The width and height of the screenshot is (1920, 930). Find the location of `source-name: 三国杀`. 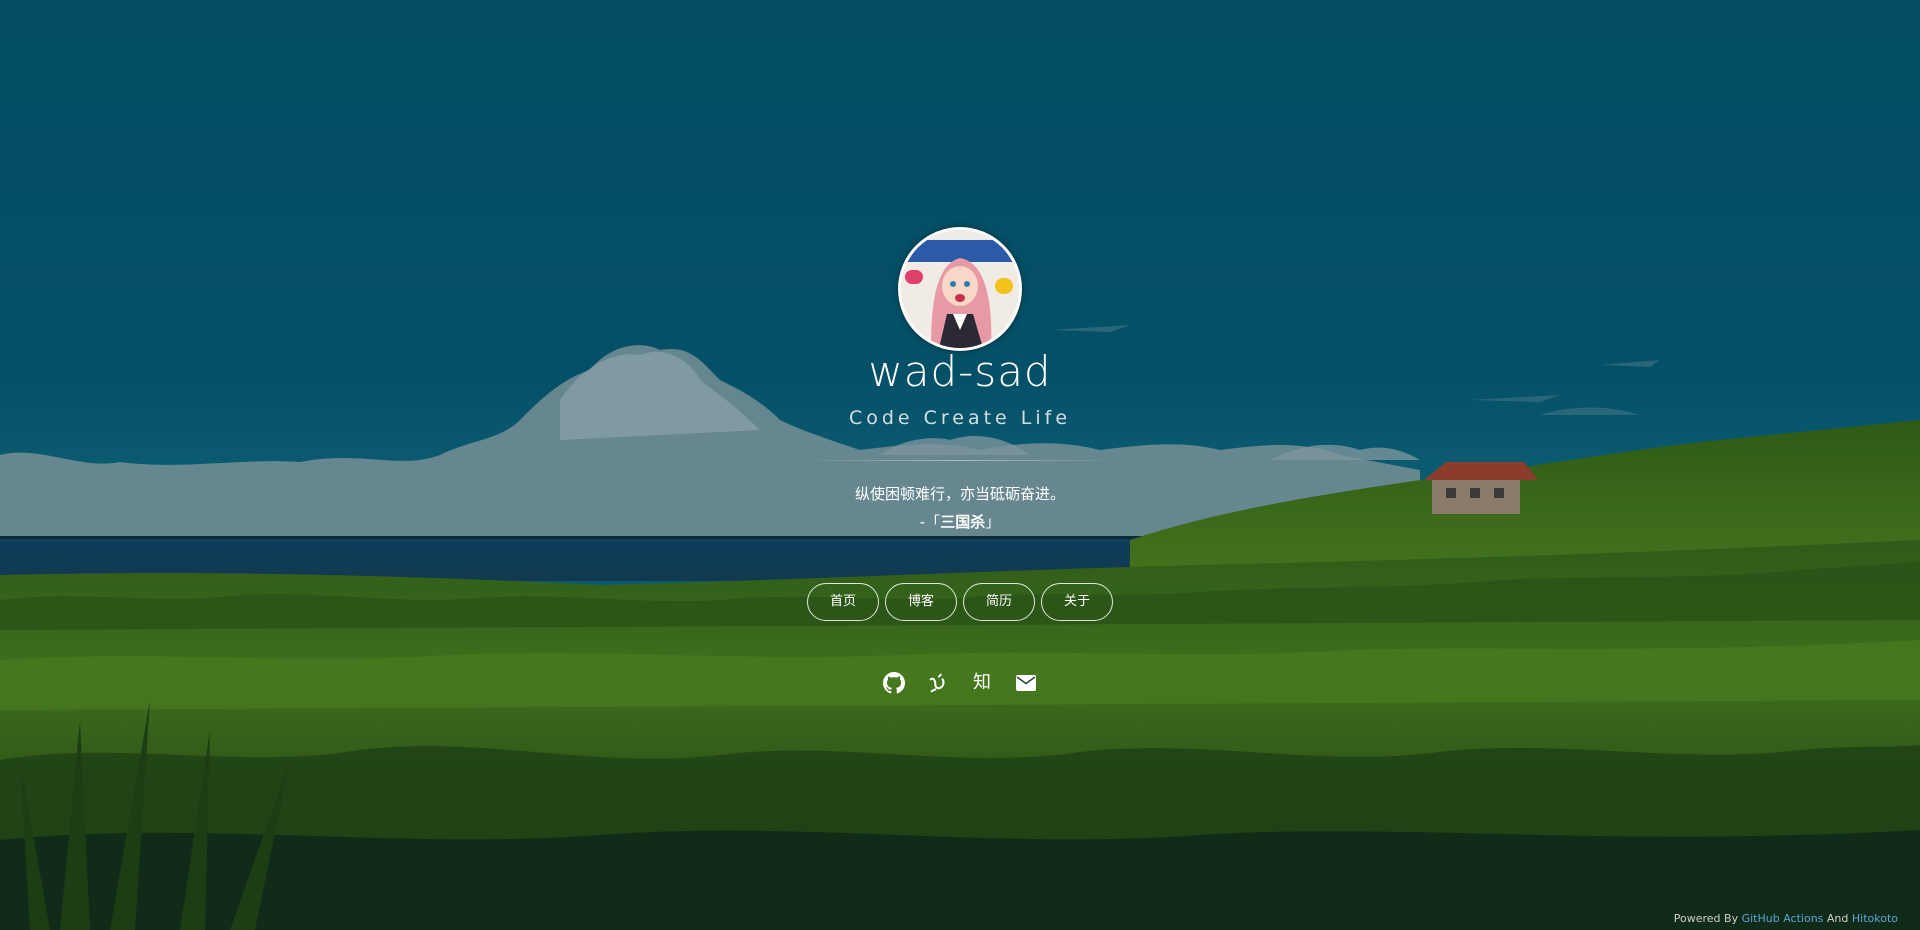

source-name: 三国杀 is located at coordinates (963, 522).